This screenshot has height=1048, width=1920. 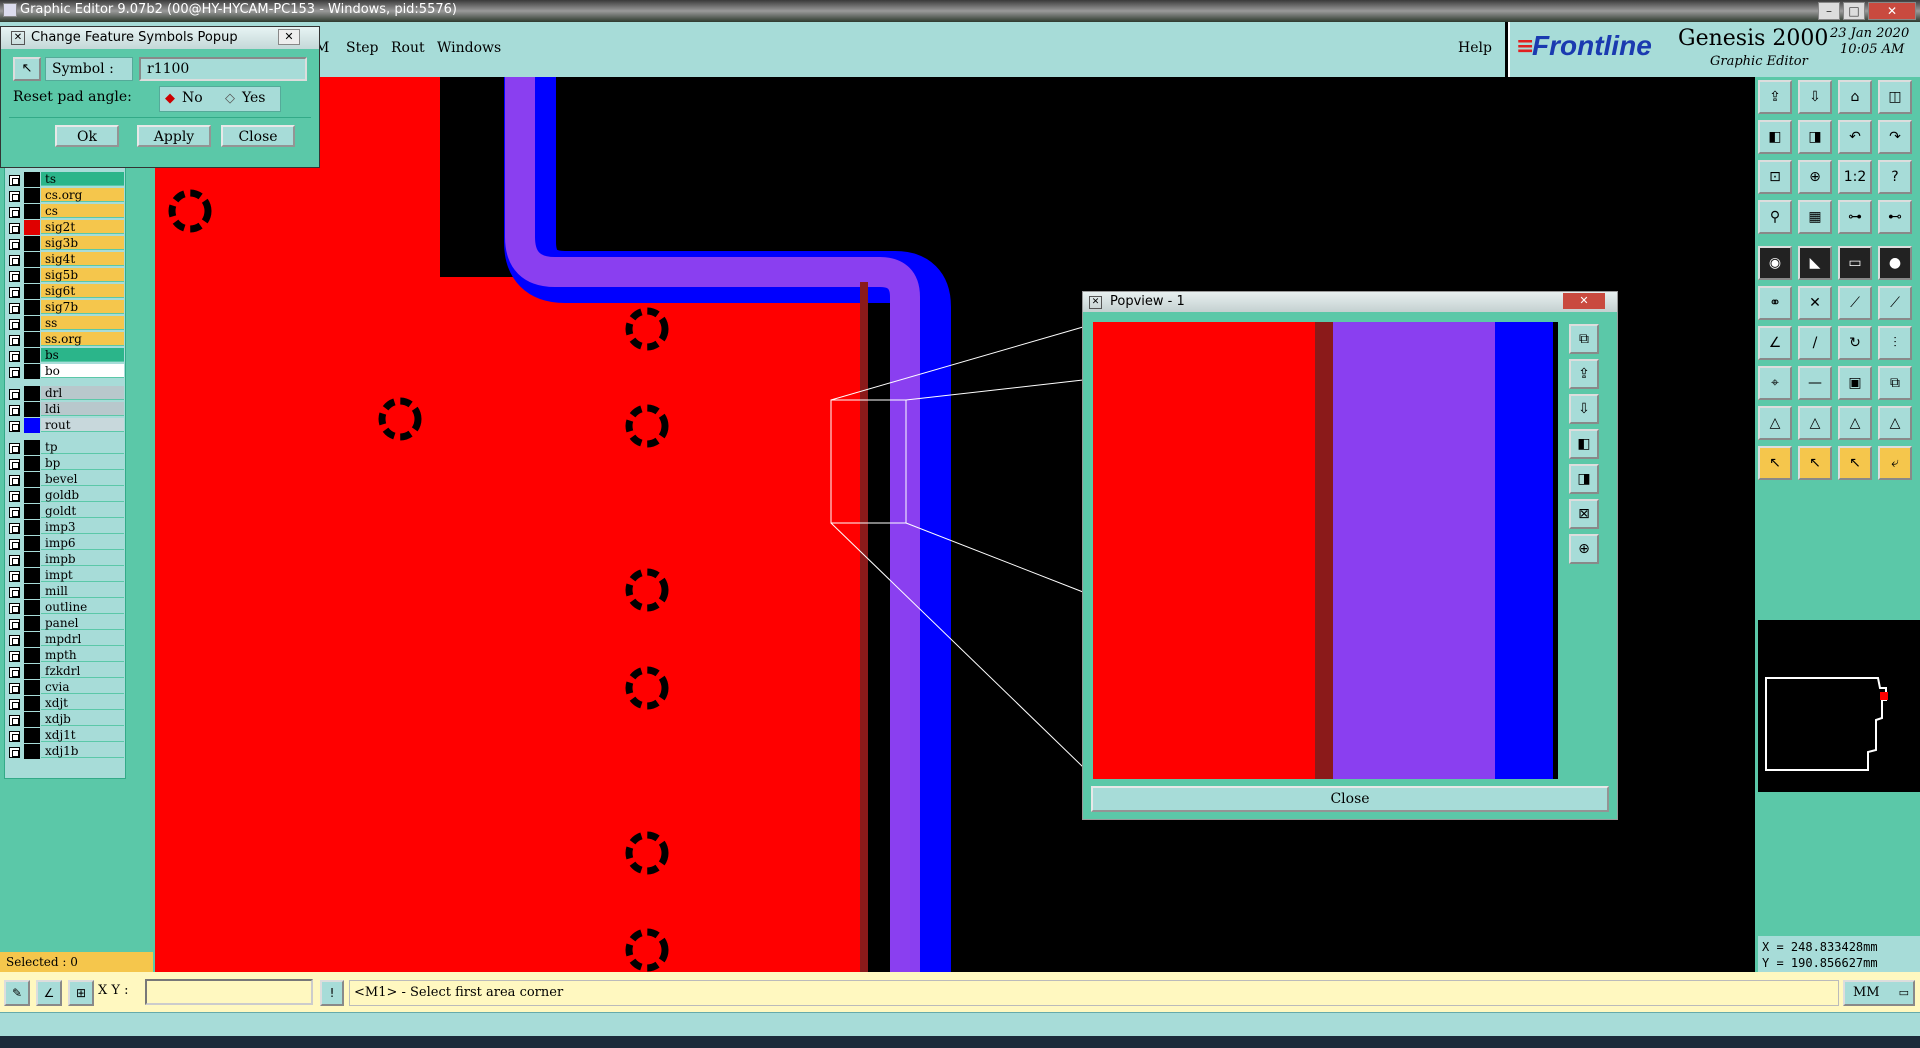 What do you see at coordinates (87, 136) in the screenshot?
I see `ok-button: Ok` at bounding box center [87, 136].